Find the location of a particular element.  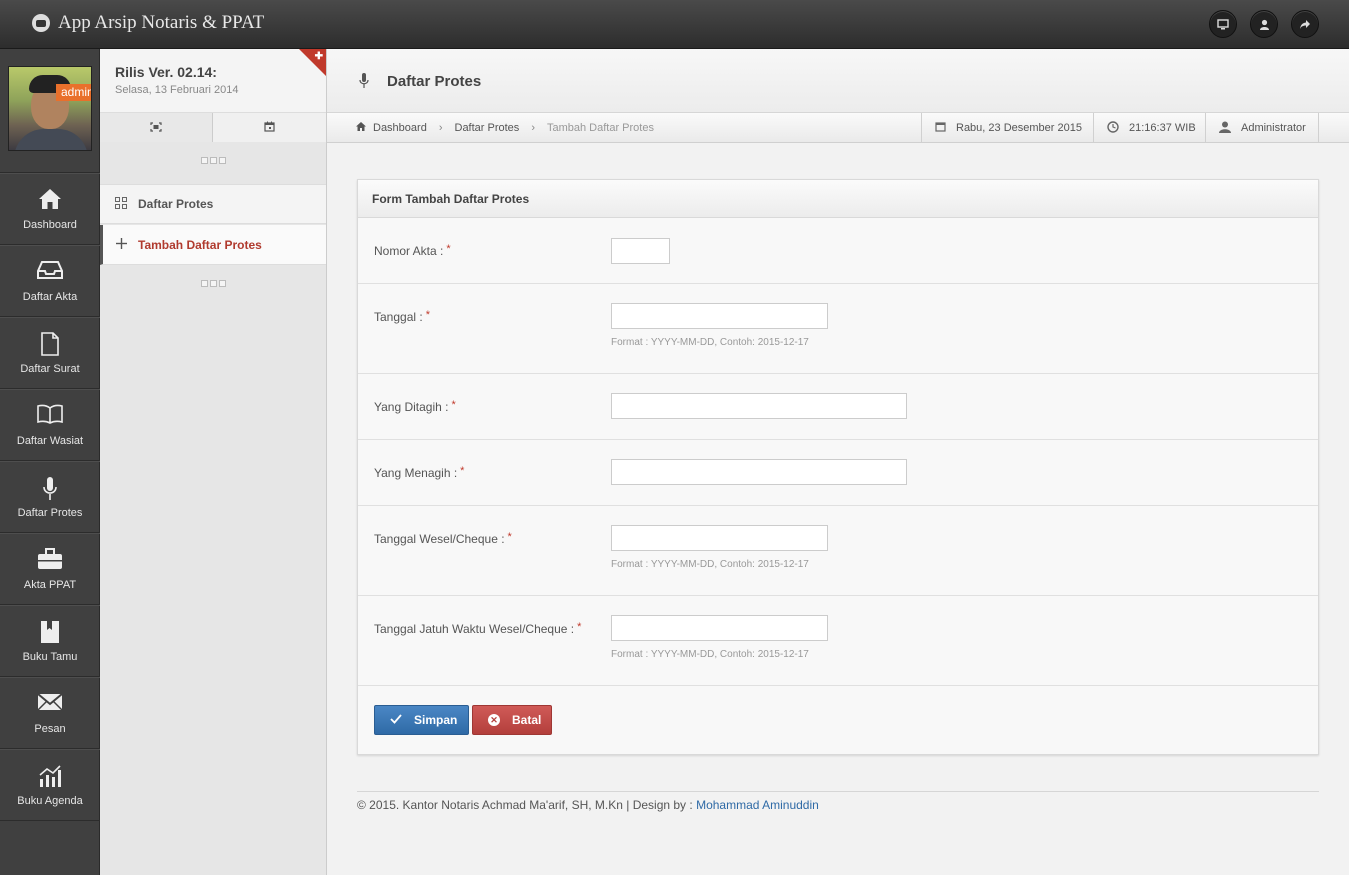

close-circle-icon: ✕ is located at coordinates (494, 720).